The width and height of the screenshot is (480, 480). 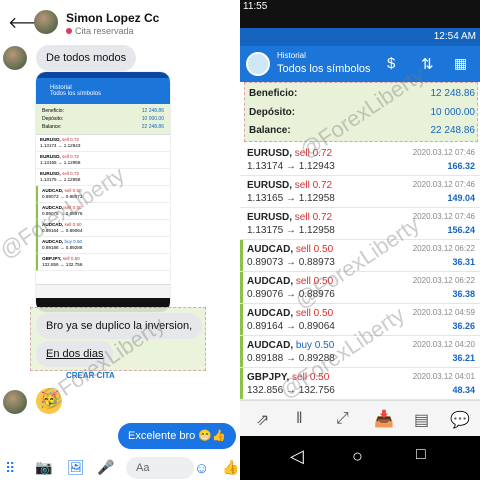 What do you see at coordinates (360, 6) in the screenshot?
I see `status-bar: 11:55` at bounding box center [360, 6].